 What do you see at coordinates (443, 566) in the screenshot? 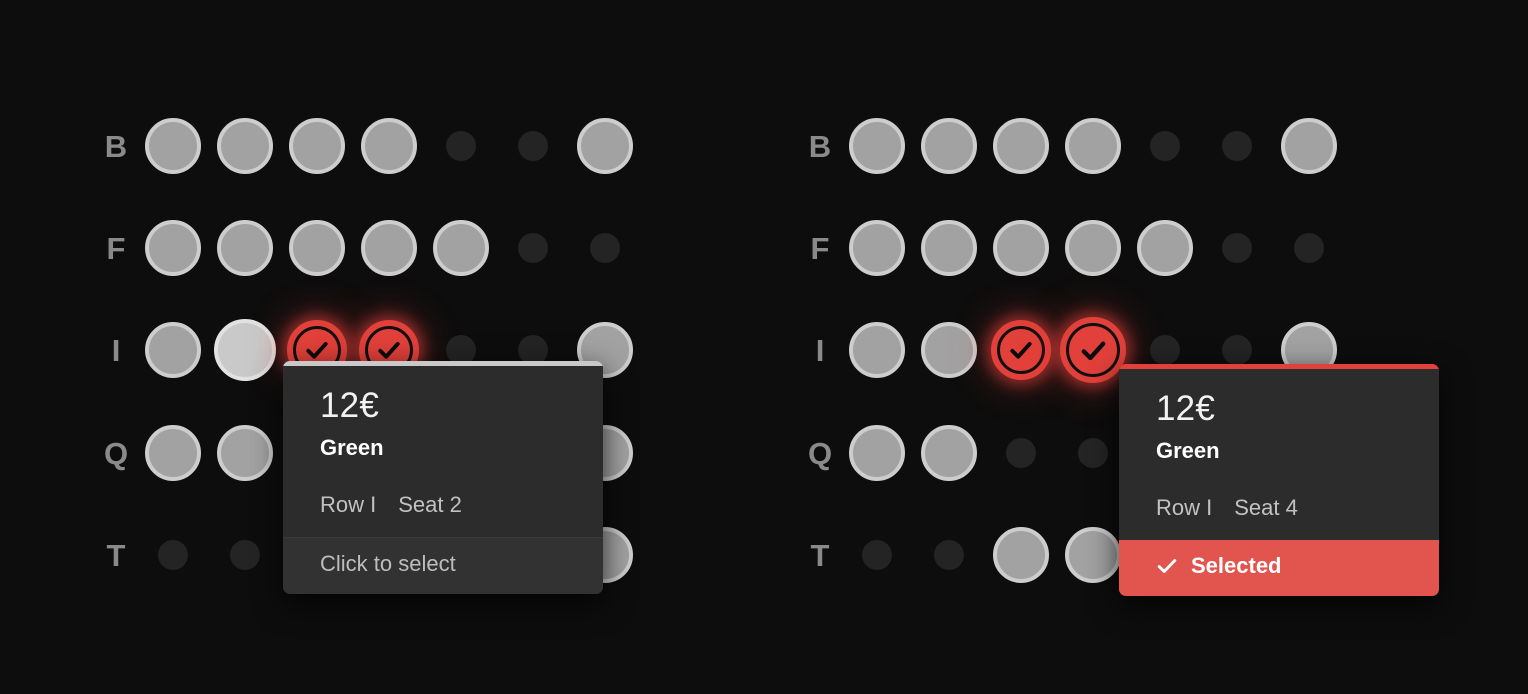
I see `tooltip-action-click-to-select: Click to select` at bounding box center [443, 566].